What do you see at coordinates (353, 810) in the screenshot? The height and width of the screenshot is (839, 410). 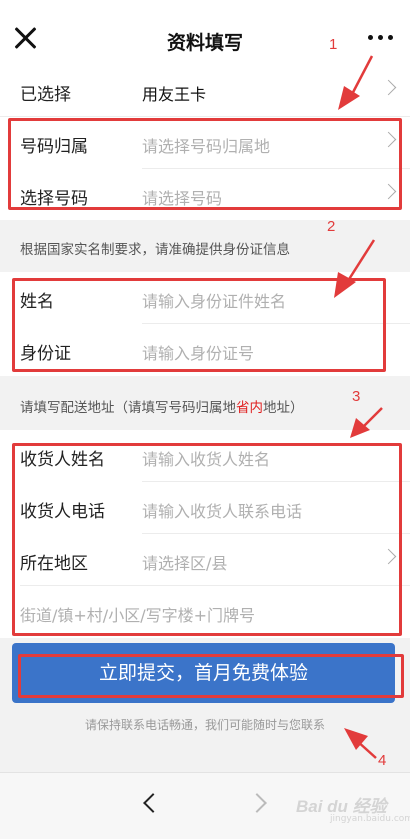 I see `watermark: Bai du 经验 jingyan.baidu.com` at bounding box center [353, 810].